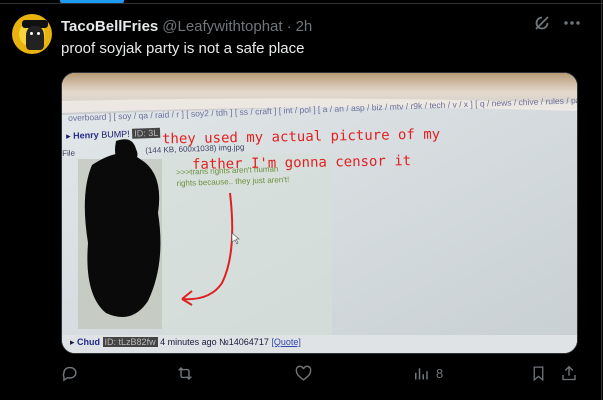 The image size is (603, 400). Describe the element at coordinates (115, 134) in the screenshot. I see `post-bump: BUMP!` at that location.